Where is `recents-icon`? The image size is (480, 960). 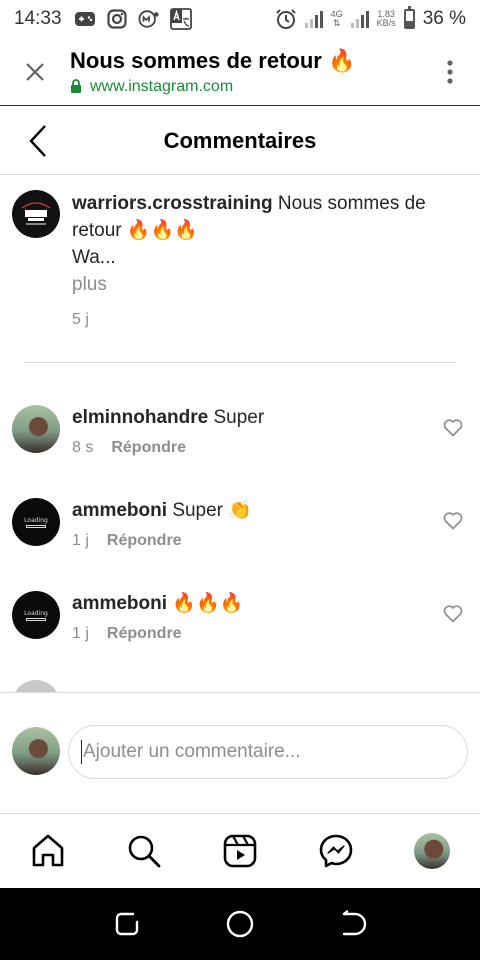
recents-icon is located at coordinates (126, 924).